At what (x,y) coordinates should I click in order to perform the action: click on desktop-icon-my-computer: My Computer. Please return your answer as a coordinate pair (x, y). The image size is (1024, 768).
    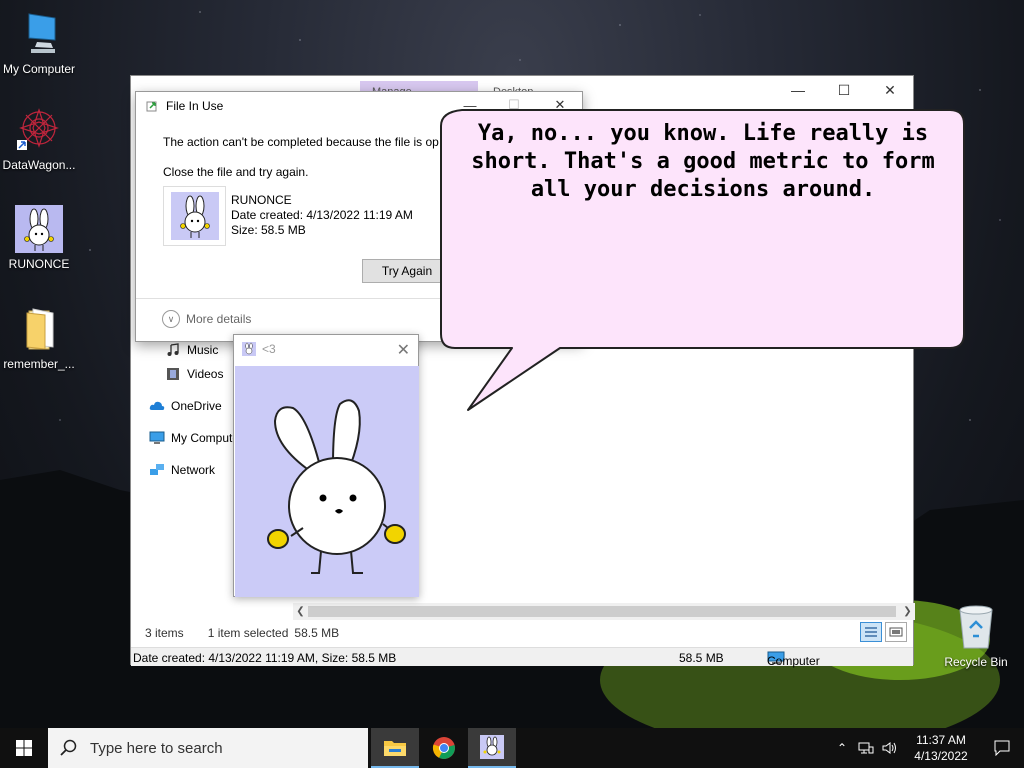
    Looking at the image, I should click on (39, 43).